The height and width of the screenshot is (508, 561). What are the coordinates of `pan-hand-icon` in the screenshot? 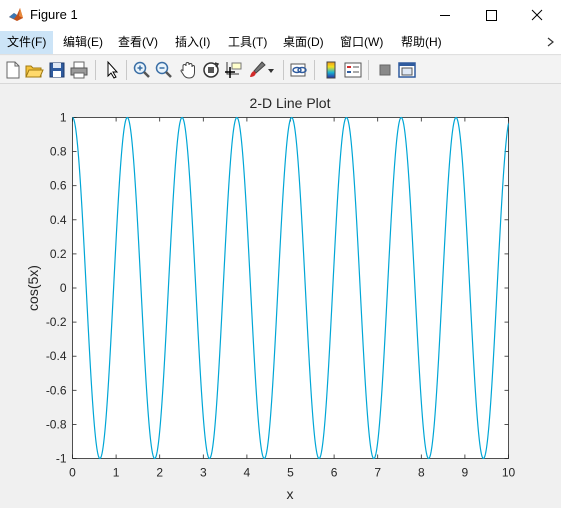 It's located at (187, 70).